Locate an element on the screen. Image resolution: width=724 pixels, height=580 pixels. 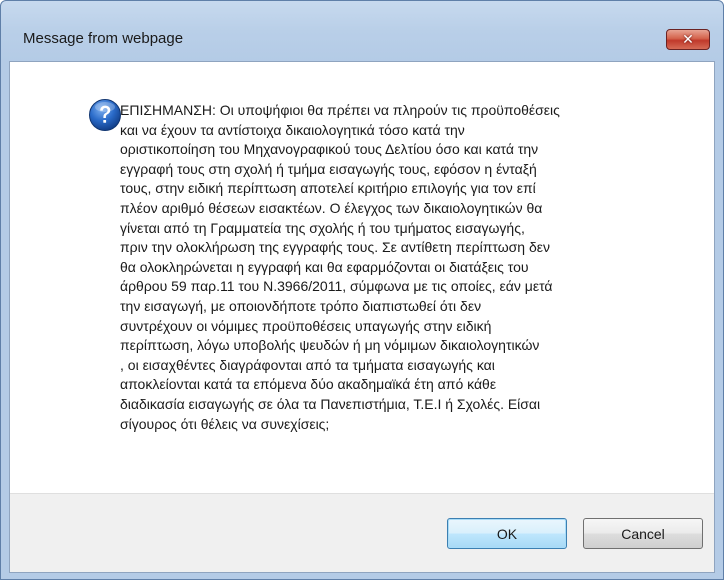
close-button: ✕ is located at coordinates (688, 39).